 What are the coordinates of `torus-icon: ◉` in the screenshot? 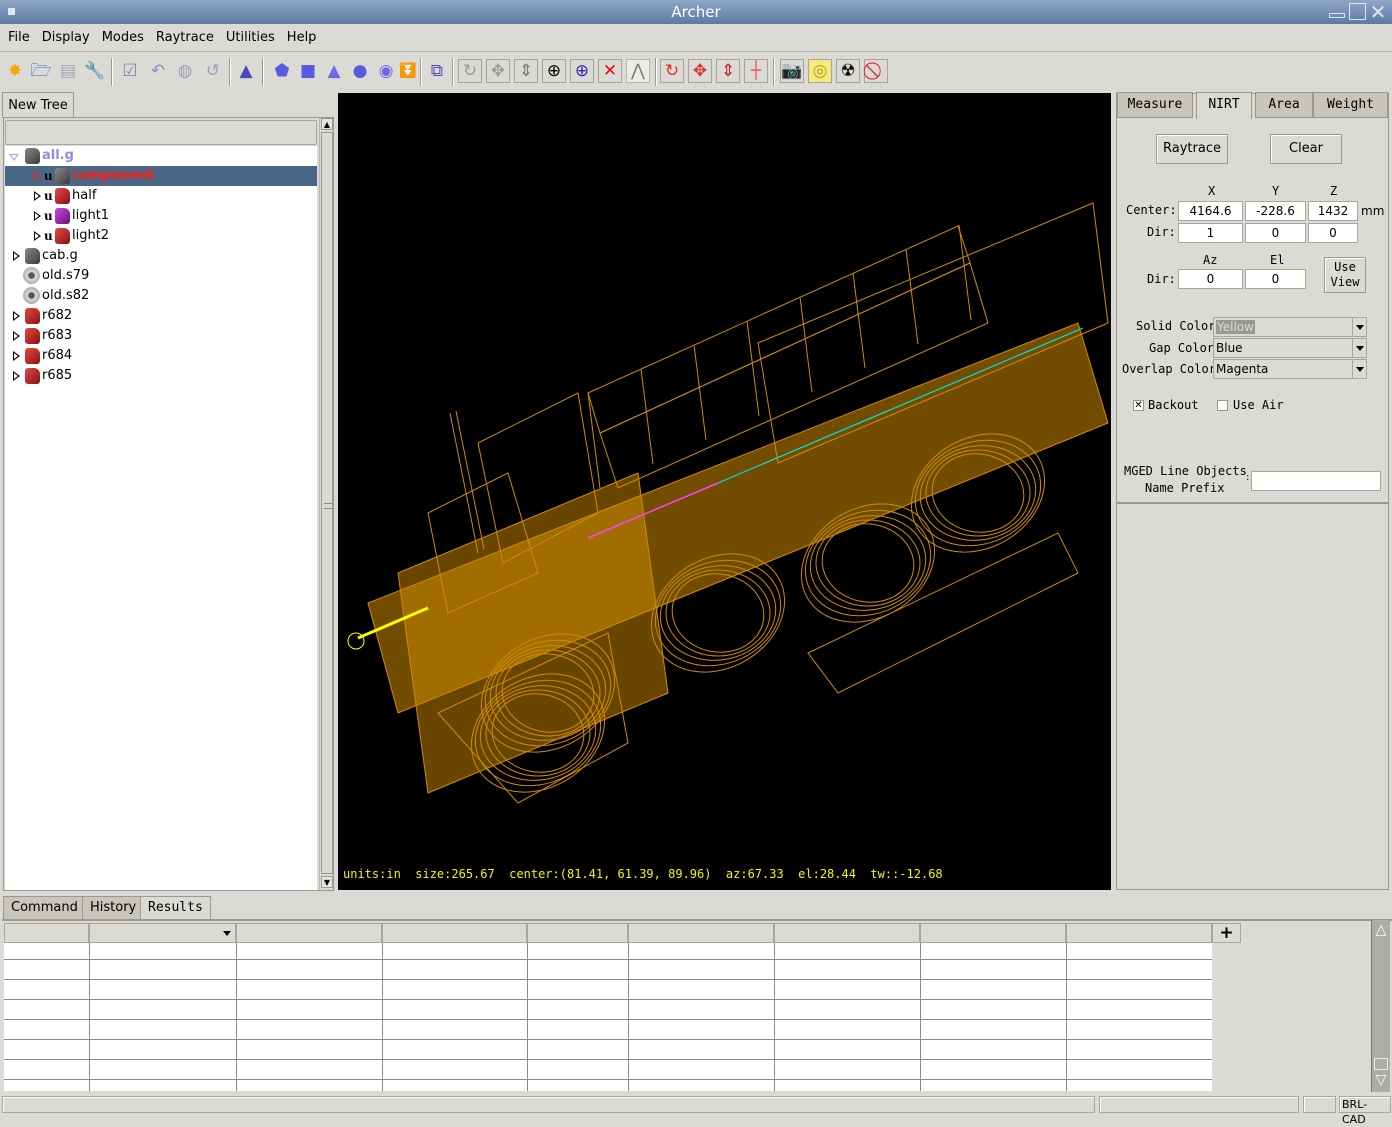 It's located at (386, 71).